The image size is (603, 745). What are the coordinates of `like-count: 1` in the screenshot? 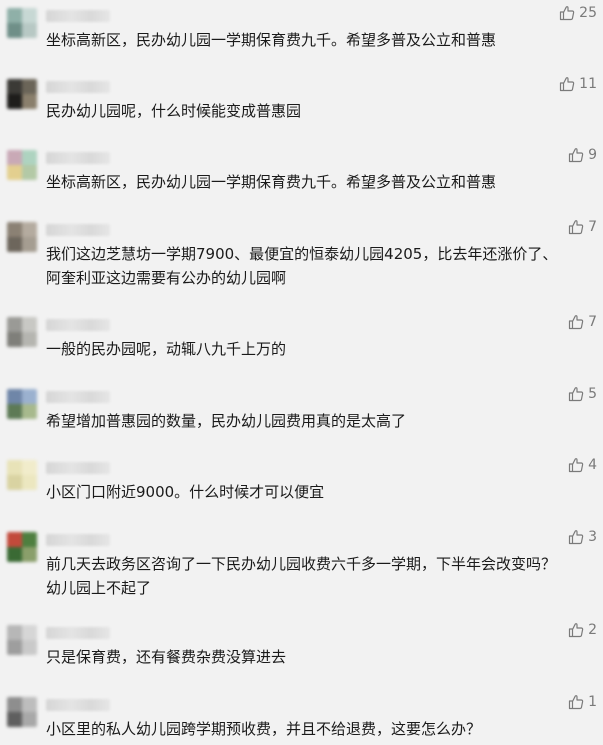 It's located at (592, 702).